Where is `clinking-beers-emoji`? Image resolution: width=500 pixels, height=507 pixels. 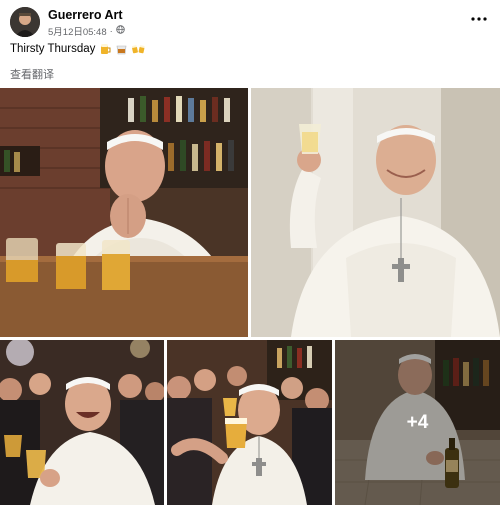 clinking-beers-emoji is located at coordinates (139, 49).